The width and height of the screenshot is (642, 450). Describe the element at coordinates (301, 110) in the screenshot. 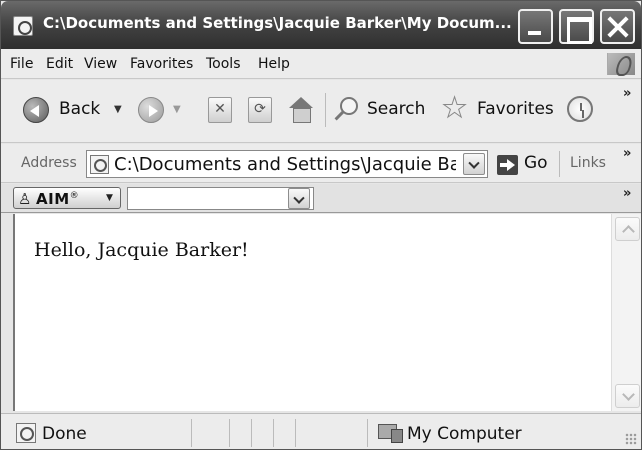

I see `home-icon` at that location.